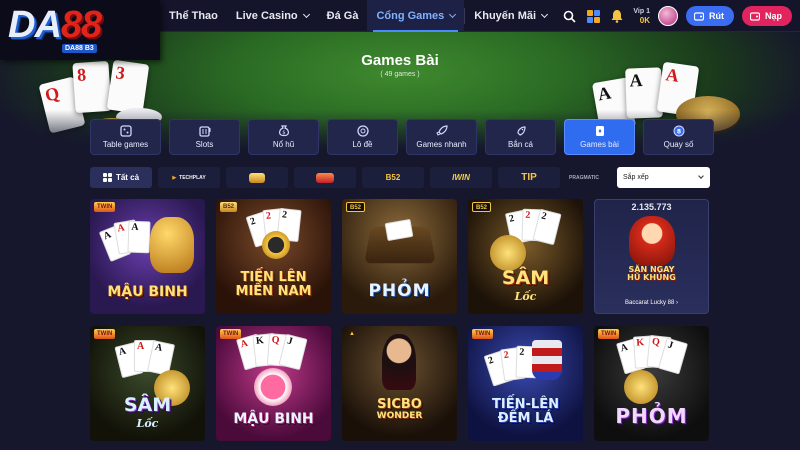 Image resolution: width=800 pixels, height=450 pixels. Describe the element at coordinates (399, 362) in the screenshot. I see `wonder-woman-art` at that location.